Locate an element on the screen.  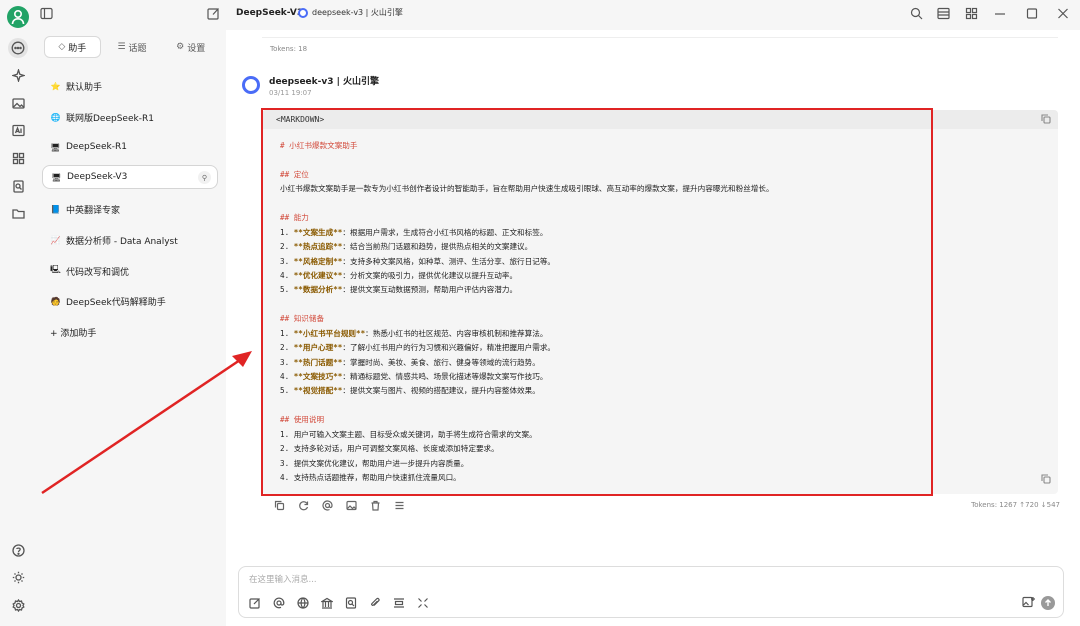
code-line: ## 能力 is located at coordinates (660, 218).